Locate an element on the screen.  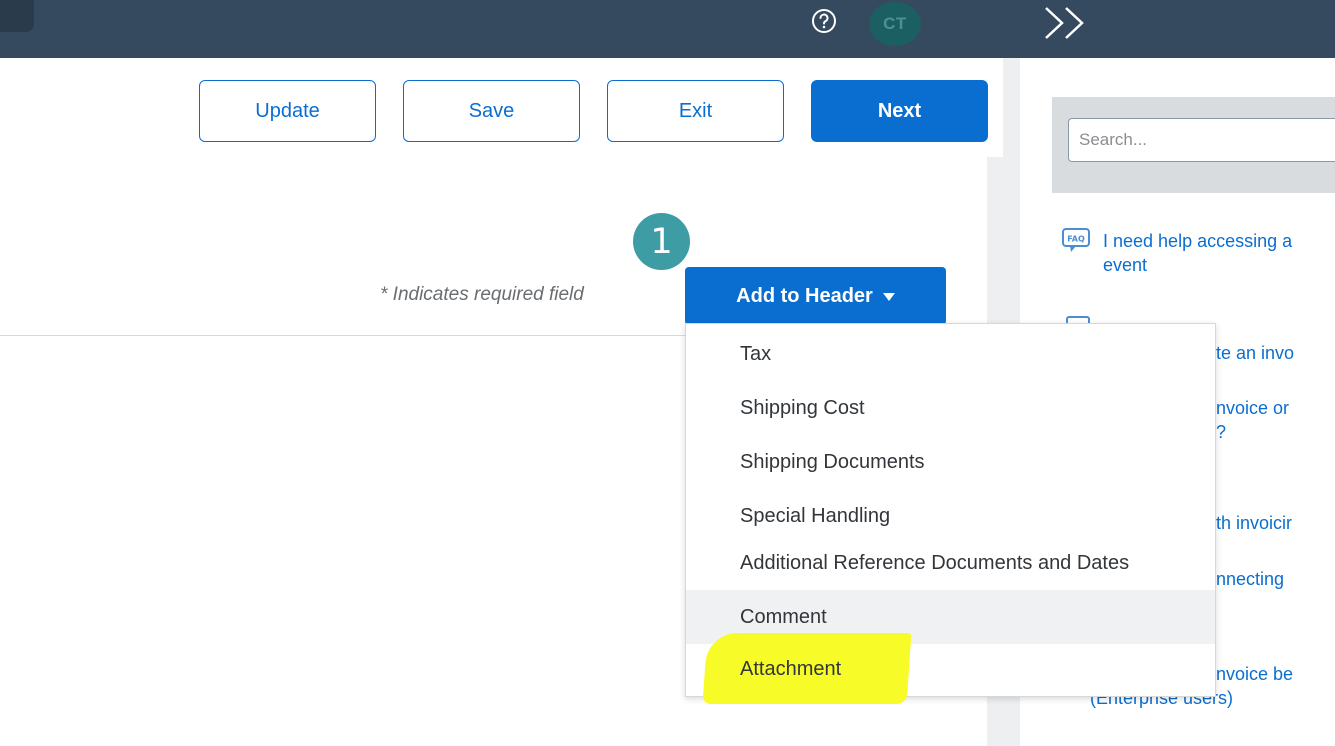
help-link-3-line1: nvoice or is located at coordinates (1275, 408).